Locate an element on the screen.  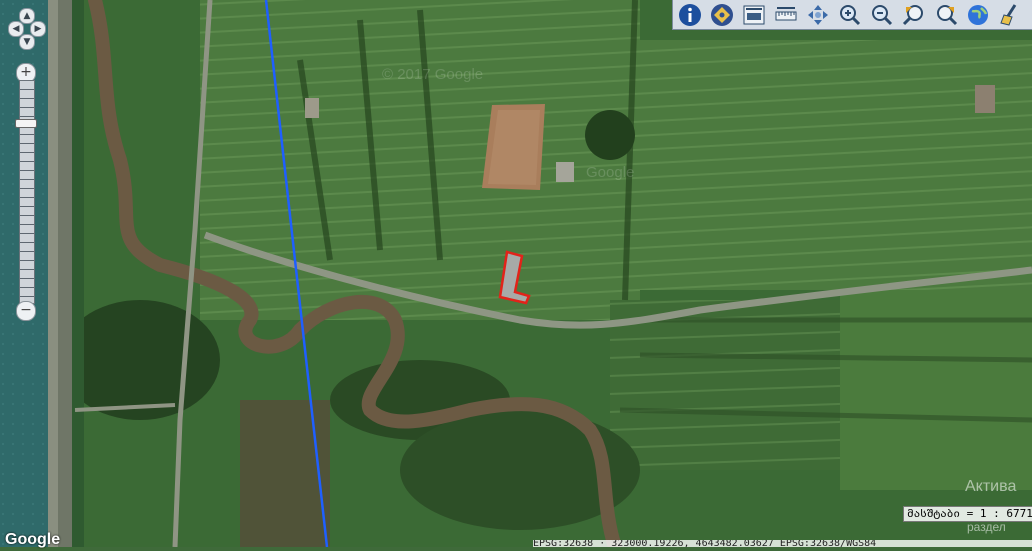
previous-extent-tool is located at coordinates (914, 14).